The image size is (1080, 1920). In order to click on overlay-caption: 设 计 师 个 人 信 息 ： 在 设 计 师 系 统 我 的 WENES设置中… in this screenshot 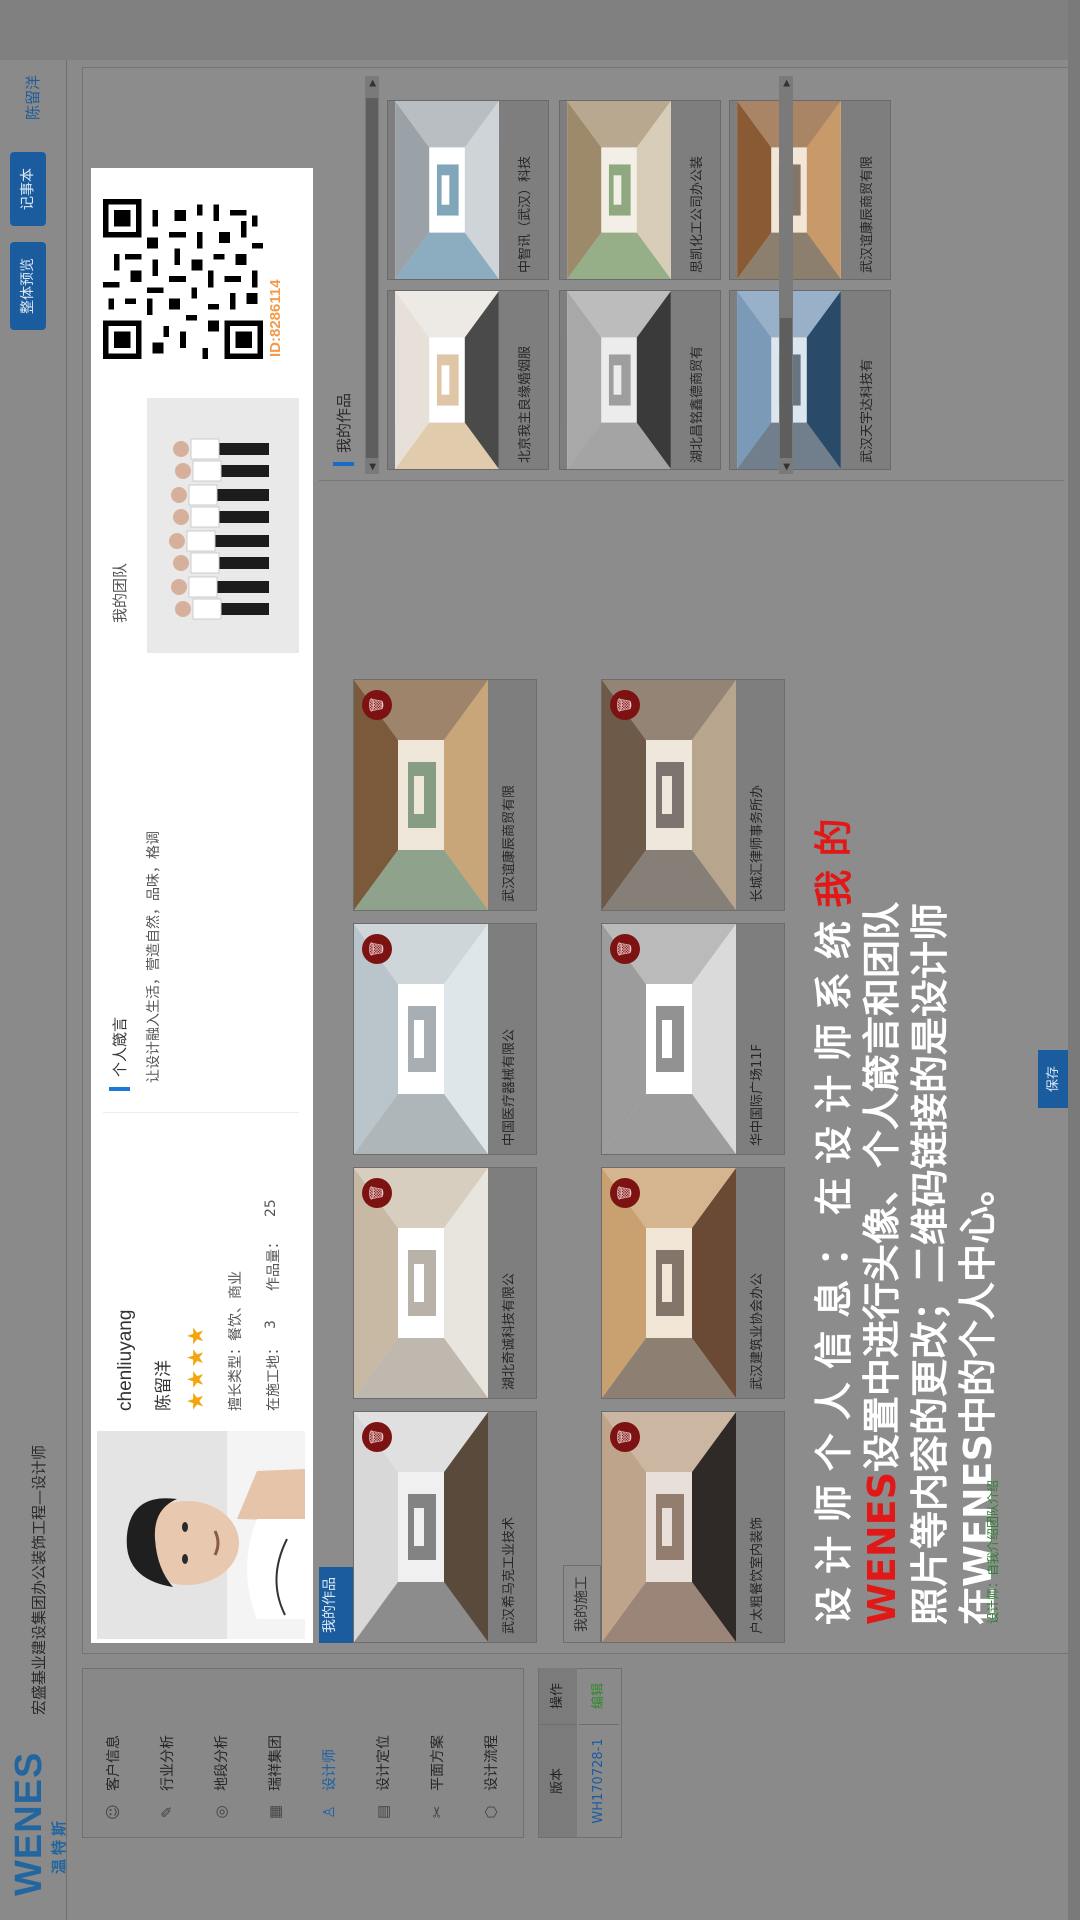, I will do `click(906, 995)`.